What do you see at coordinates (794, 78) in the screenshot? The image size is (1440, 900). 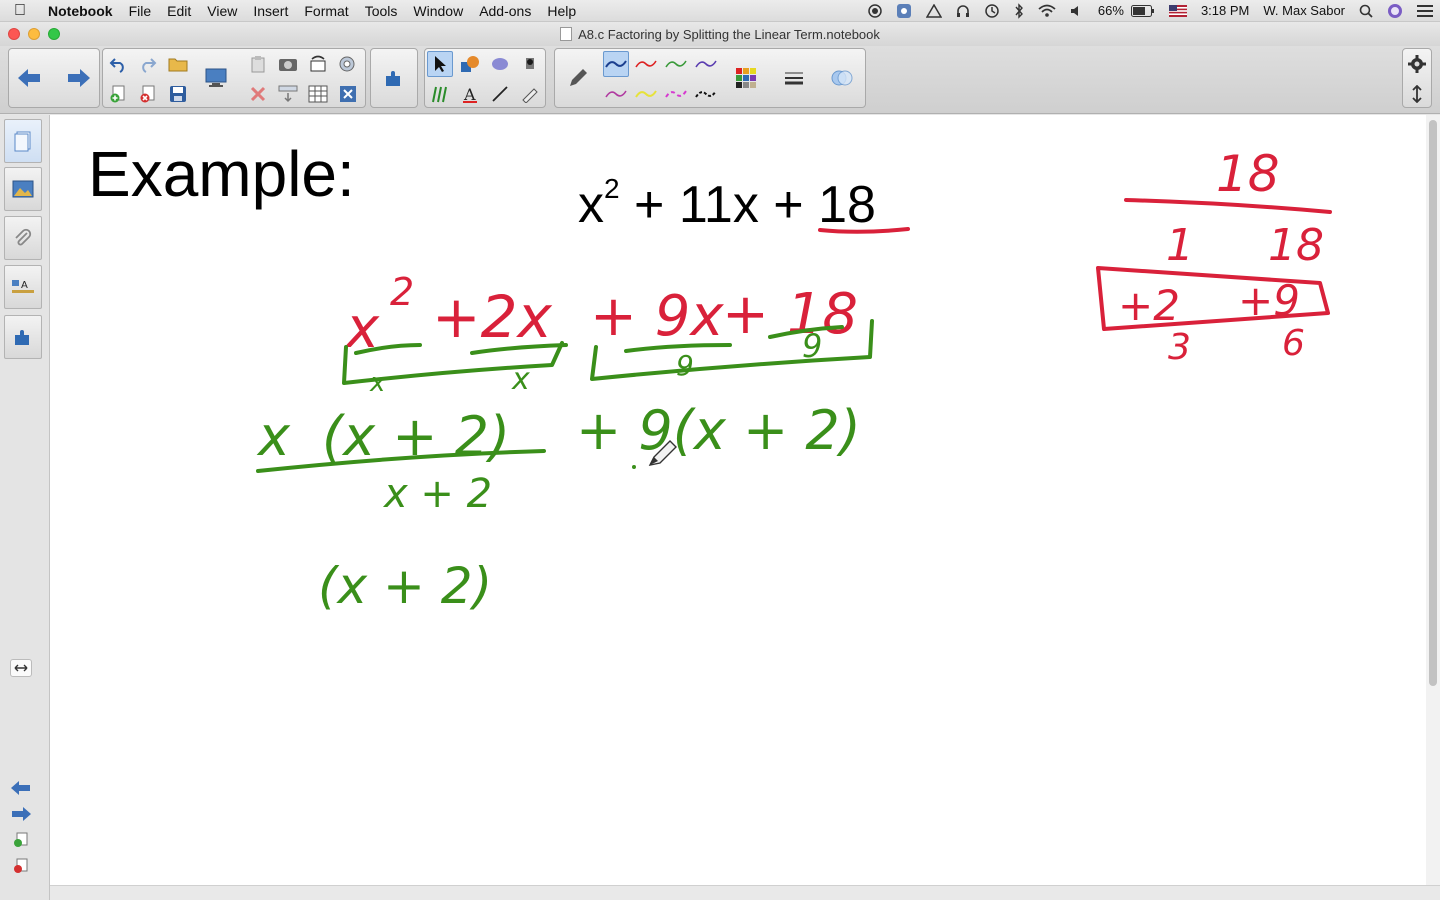 I see `line-style-icon` at bounding box center [794, 78].